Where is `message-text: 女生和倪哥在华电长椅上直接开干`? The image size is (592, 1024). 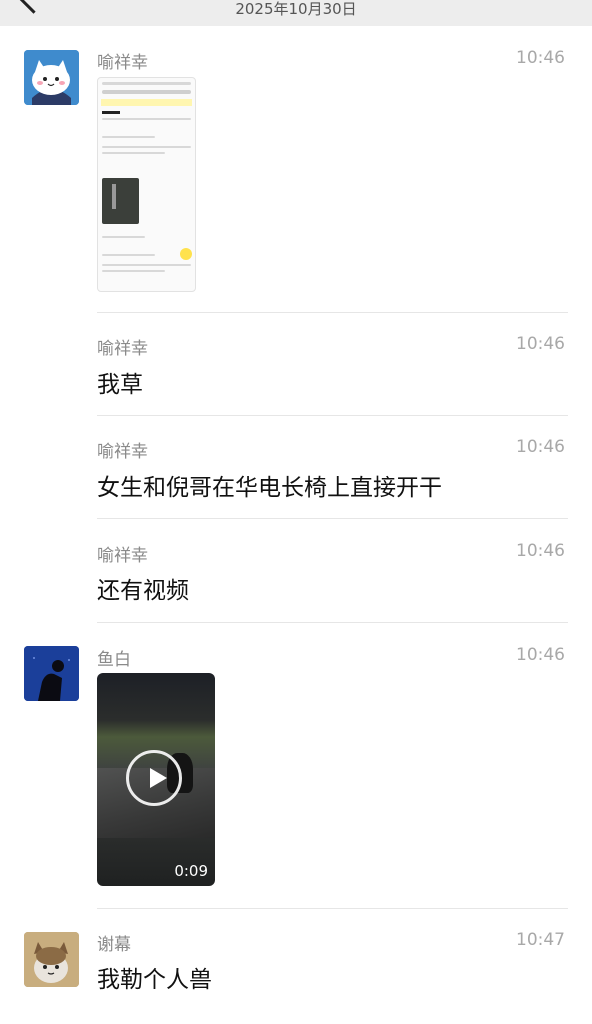 message-text: 女生和倪哥在华电长椅上直接开干 is located at coordinates (269, 488).